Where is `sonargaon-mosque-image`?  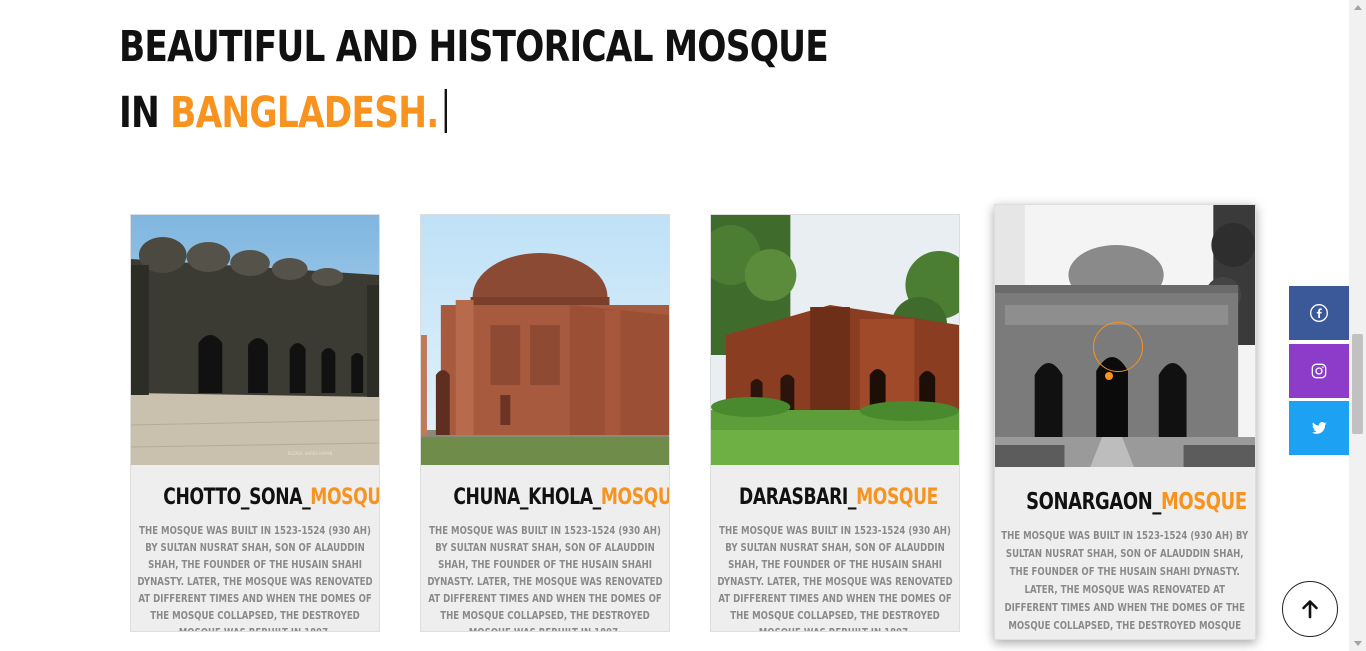
sonargaon-mosque-image is located at coordinates (1125, 336).